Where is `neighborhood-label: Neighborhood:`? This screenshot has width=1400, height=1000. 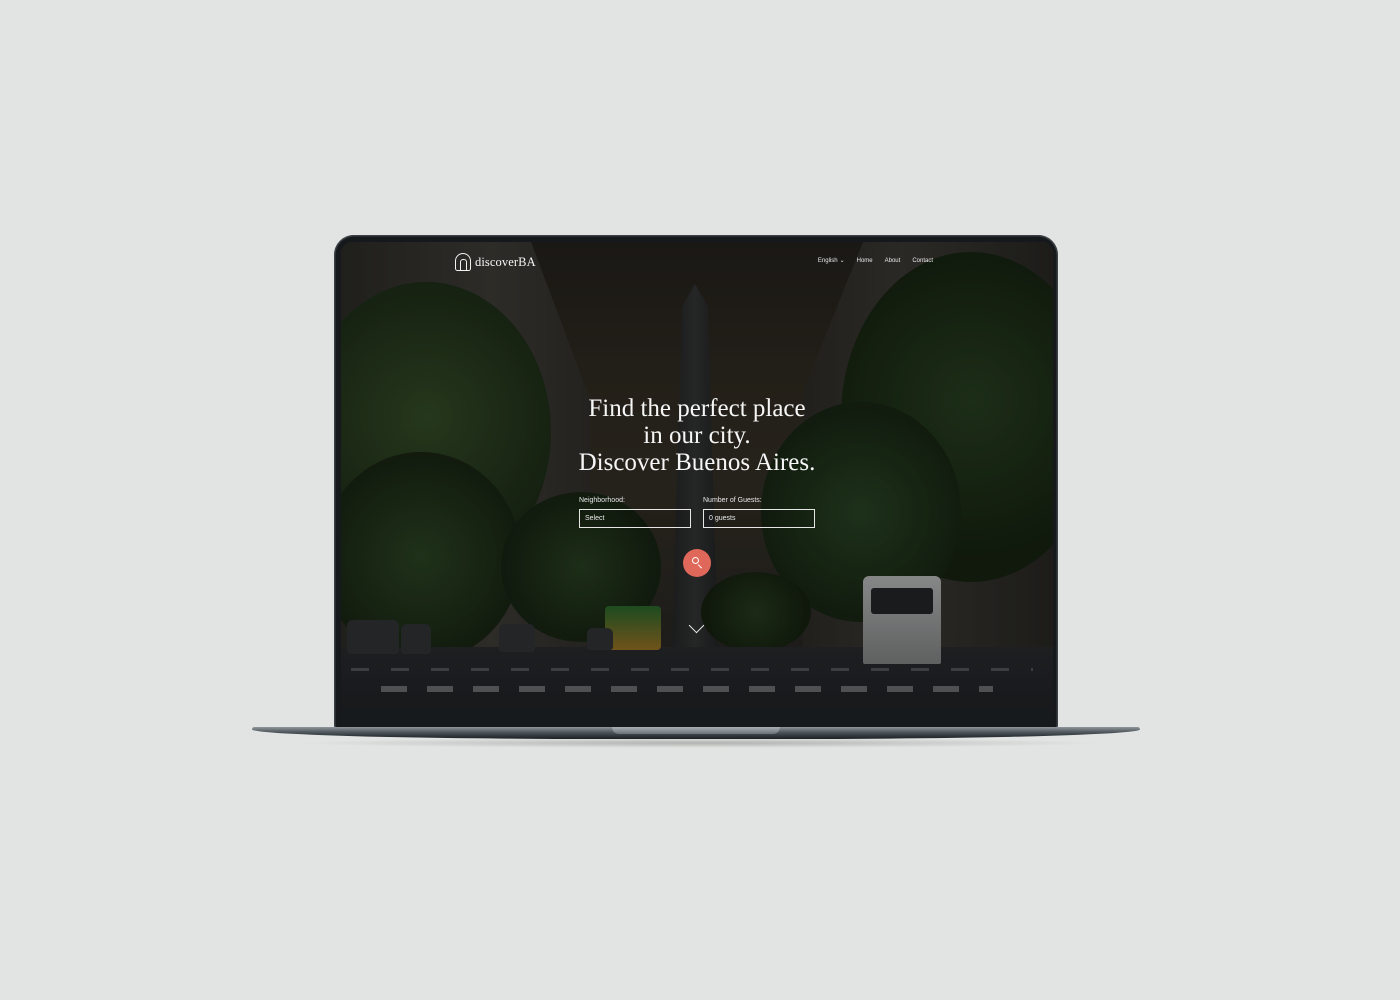 neighborhood-label: Neighborhood: is located at coordinates (602, 500).